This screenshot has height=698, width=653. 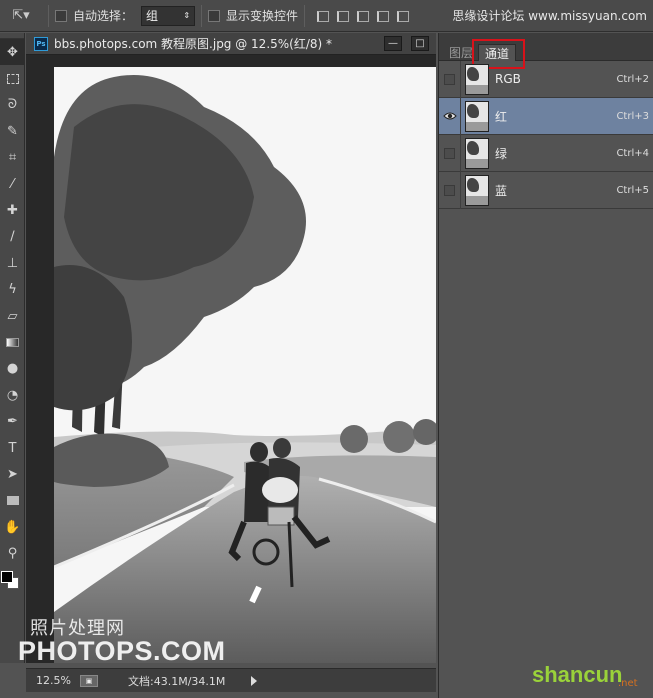 I want to click on channel-name: 红, so click(x=501, y=116).